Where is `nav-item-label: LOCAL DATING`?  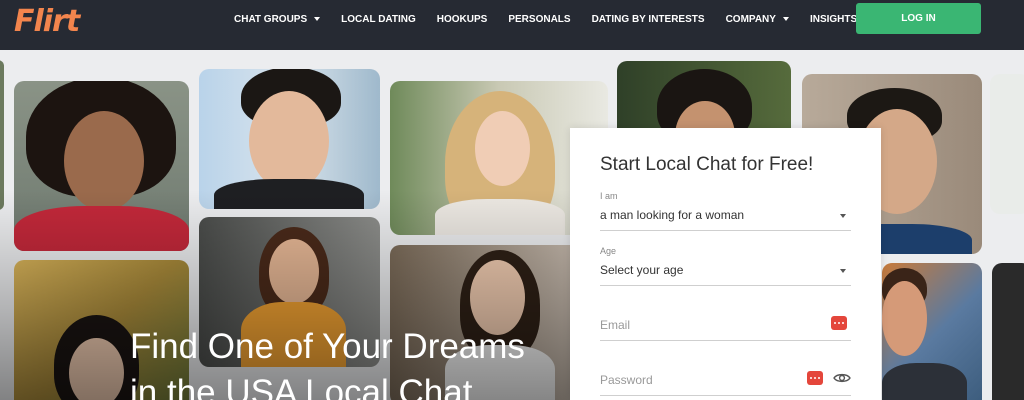 nav-item-label: LOCAL DATING is located at coordinates (378, 19).